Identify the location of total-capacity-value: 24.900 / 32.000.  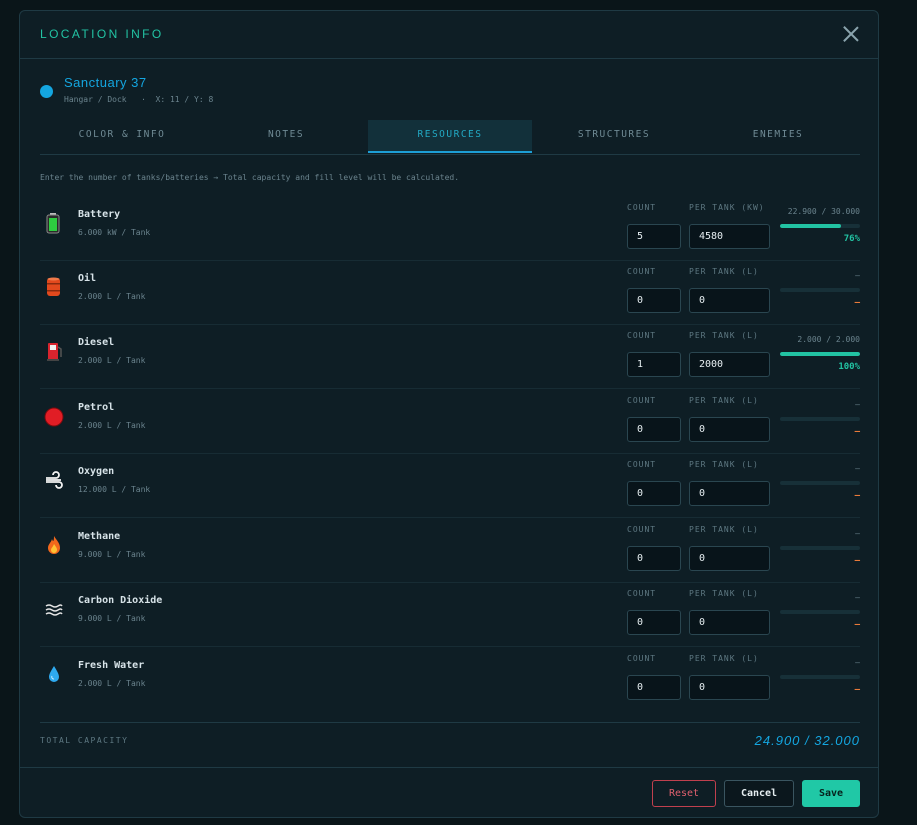
(807, 740).